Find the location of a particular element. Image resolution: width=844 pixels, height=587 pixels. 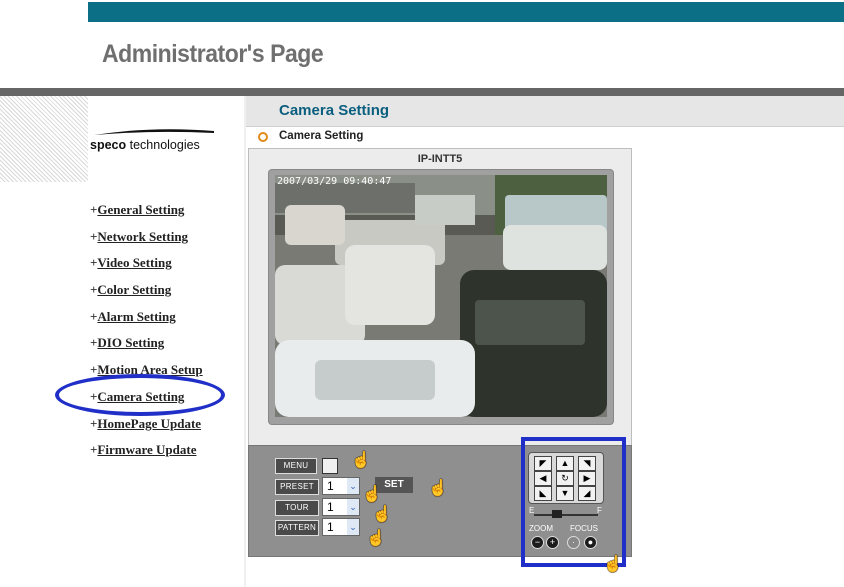

section-header: Camera Setting is located at coordinates (545, 111).